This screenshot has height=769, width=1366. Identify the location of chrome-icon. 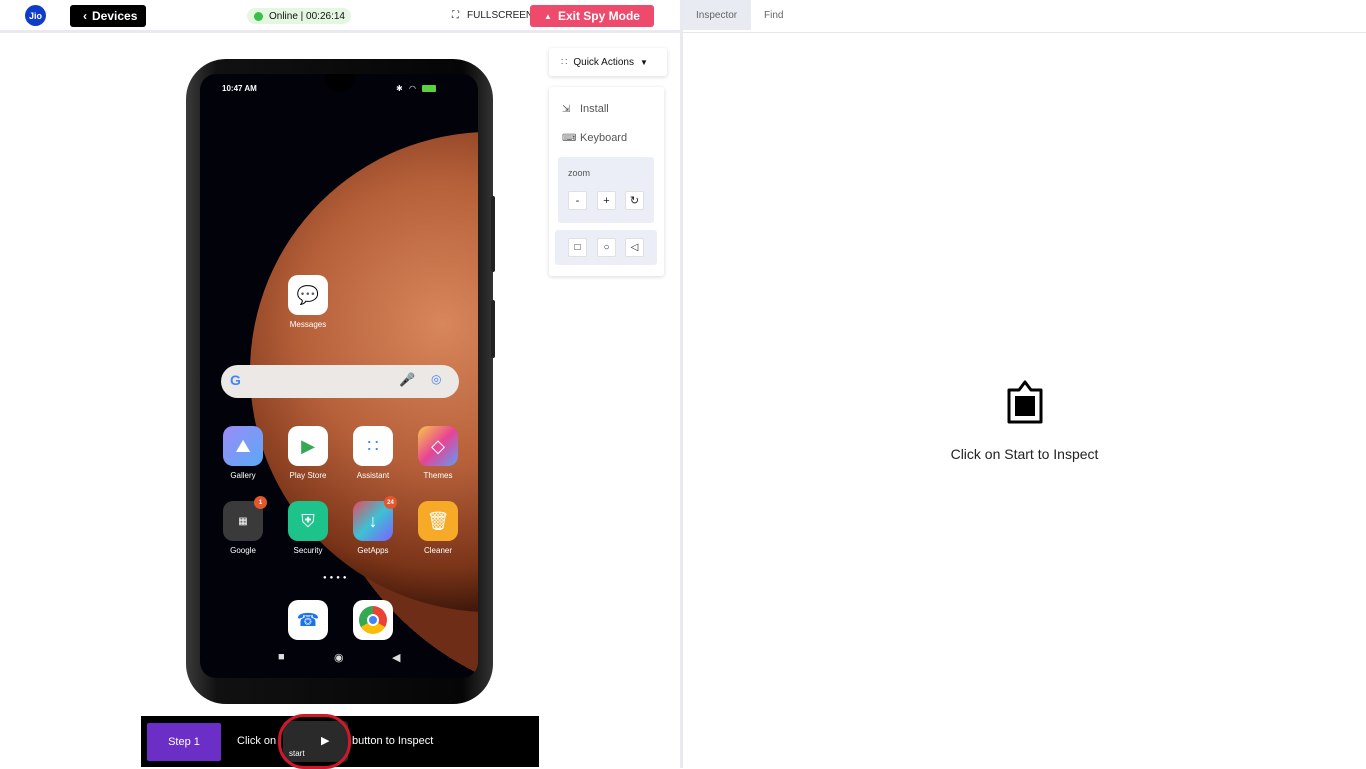
(373, 620).